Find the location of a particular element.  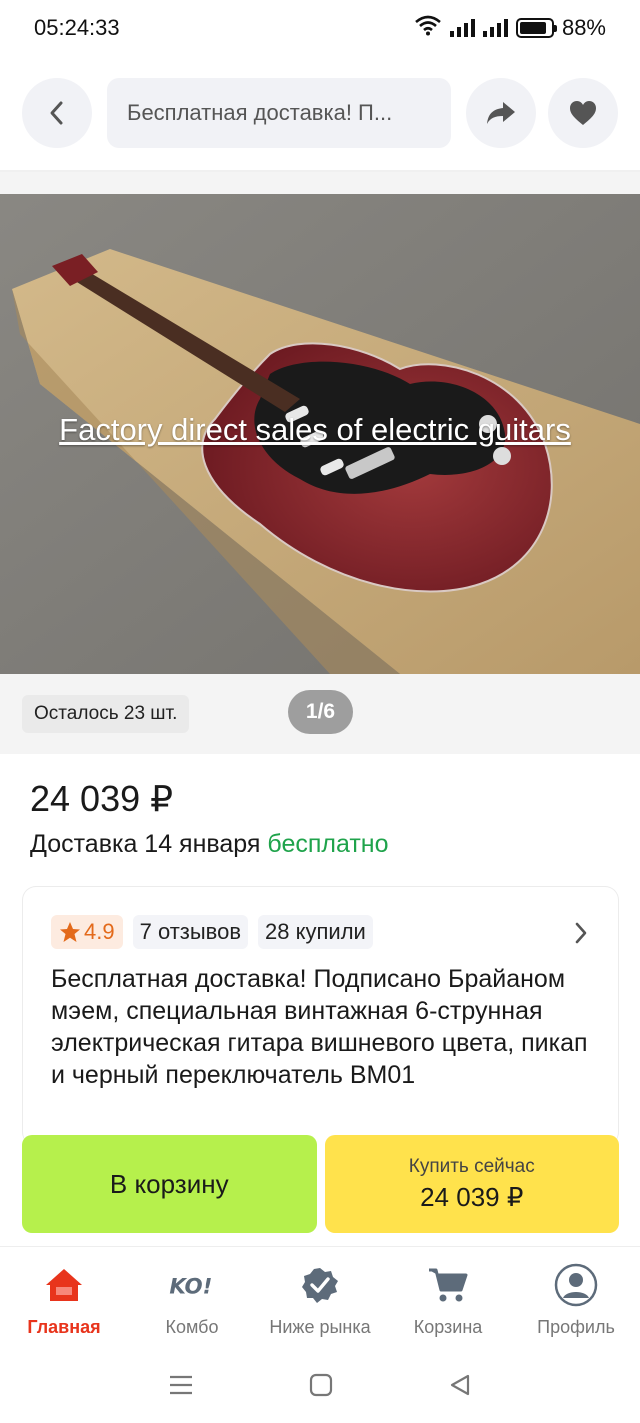

delivery-date: Доставка 14 января is located at coordinates (145, 844).